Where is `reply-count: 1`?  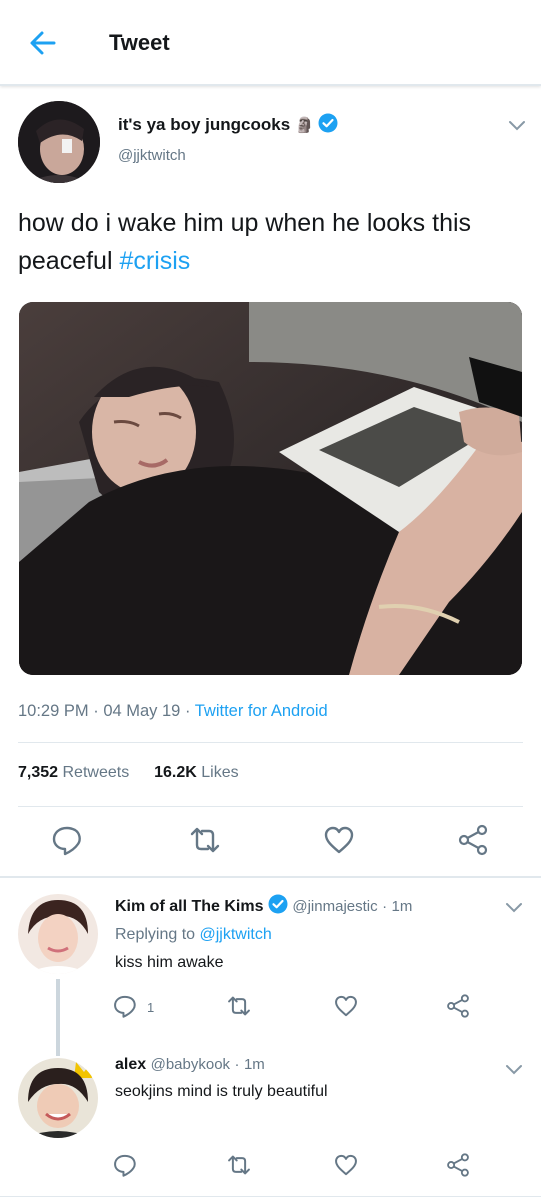
reply-count: 1 is located at coordinates (151, 1007).